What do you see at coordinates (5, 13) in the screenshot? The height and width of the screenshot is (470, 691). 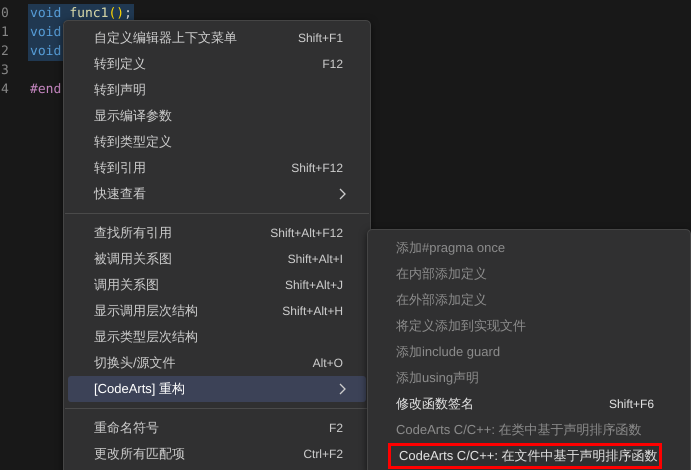 I see `line-number: 0` at bounding box center [5, 13].